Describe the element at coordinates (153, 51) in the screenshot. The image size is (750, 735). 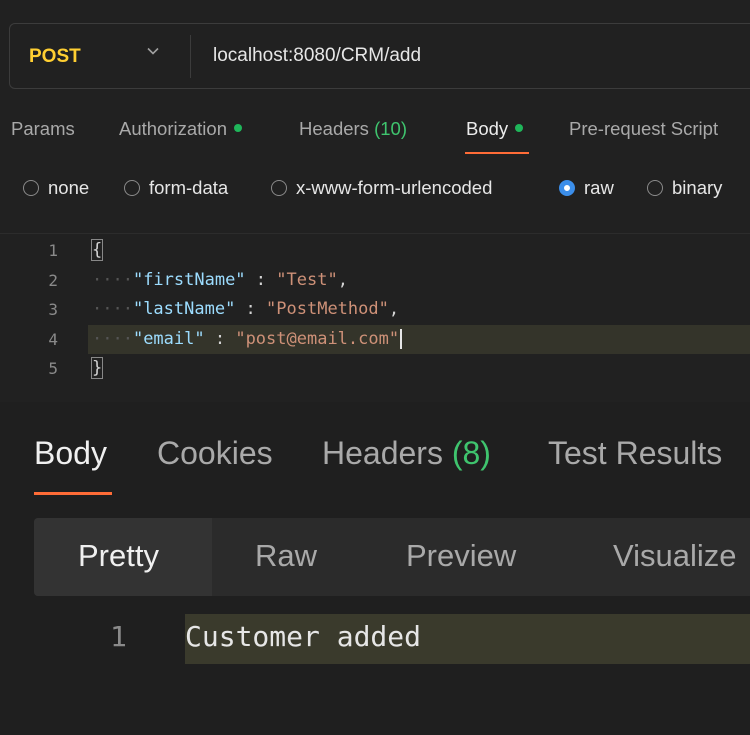
I see `chevron-down-icon` at that location.